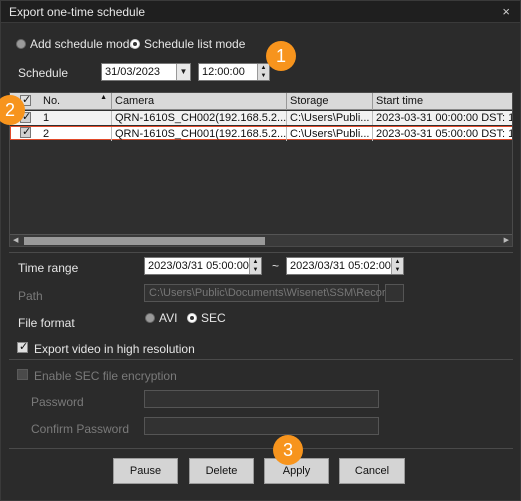  Describe the element at coordinates (25, 131) in the screenshot. I see `row-checkbox` at that location.